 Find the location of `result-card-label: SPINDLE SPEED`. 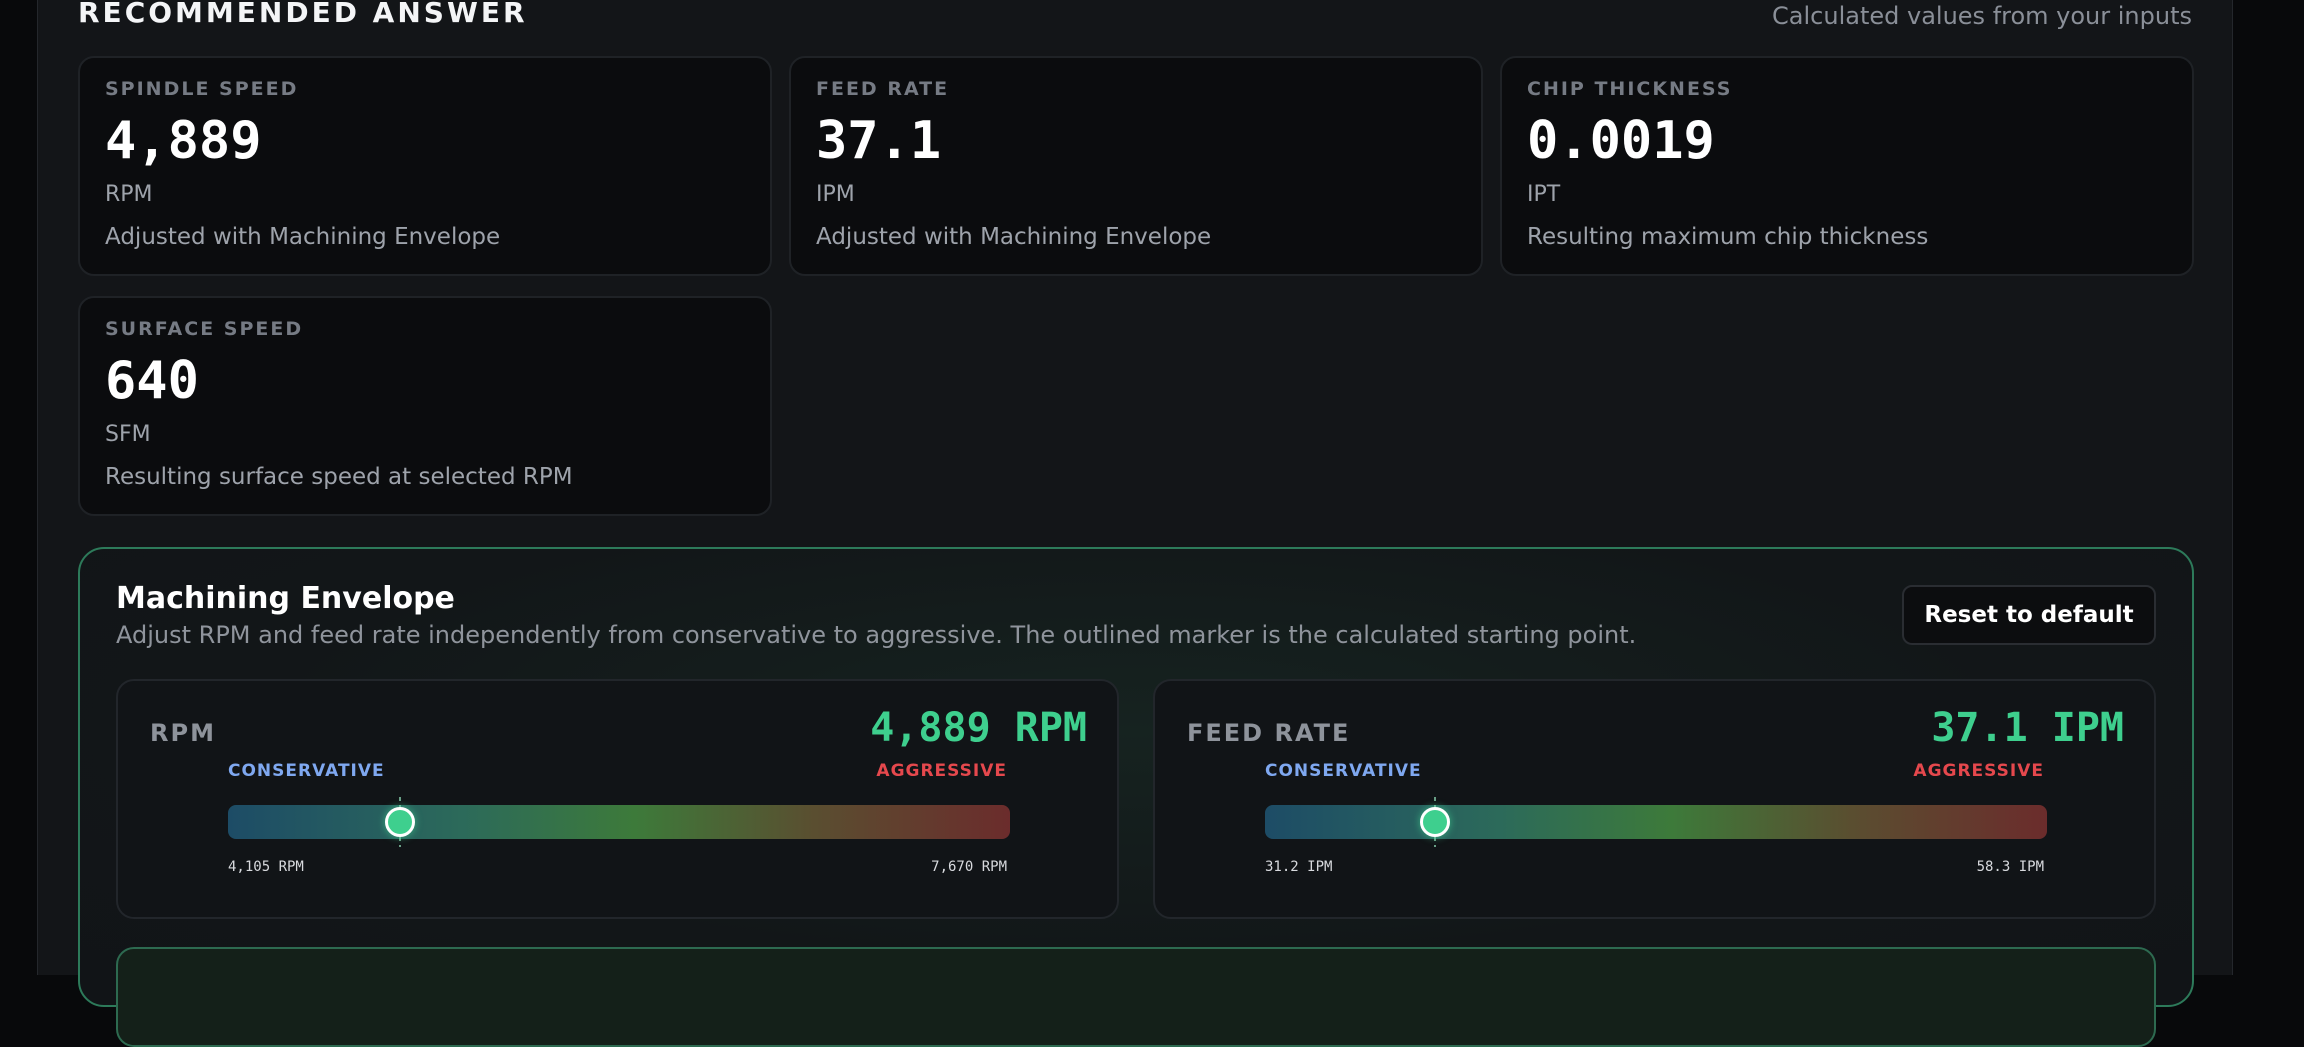

result-card-label: SPINDLE SPEED is located at coordinates (202, 89).